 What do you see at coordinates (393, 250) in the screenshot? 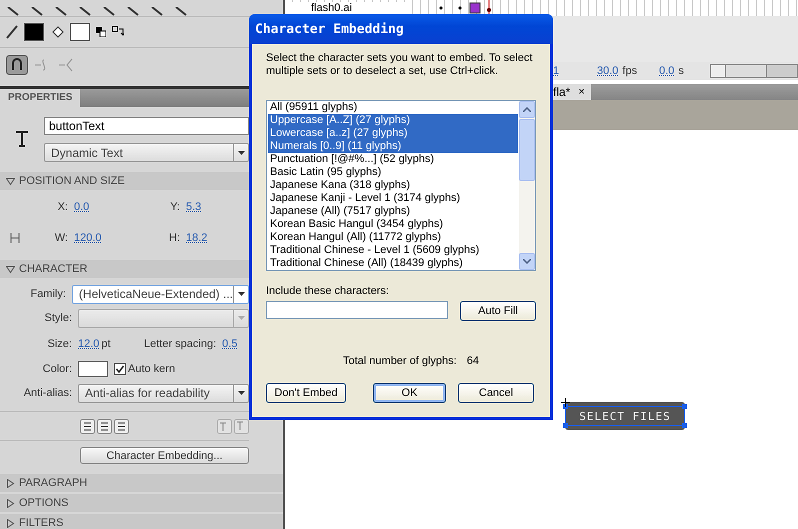
I see `character-set-item: Traditional Chinese - Level 1 (5609 glyphs)` at bounding box center [393, 250].